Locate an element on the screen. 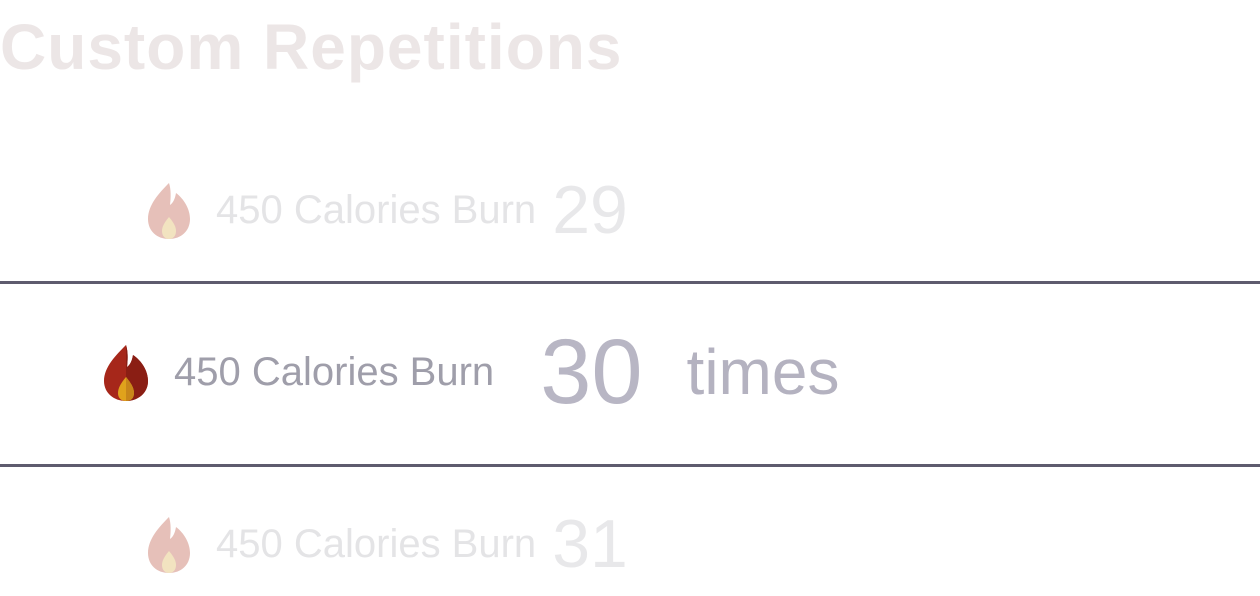 Image resolution: width=1260 pixels, height=596 pixels. page-title: Custom Repetitions is located at coordinates (311, 47).